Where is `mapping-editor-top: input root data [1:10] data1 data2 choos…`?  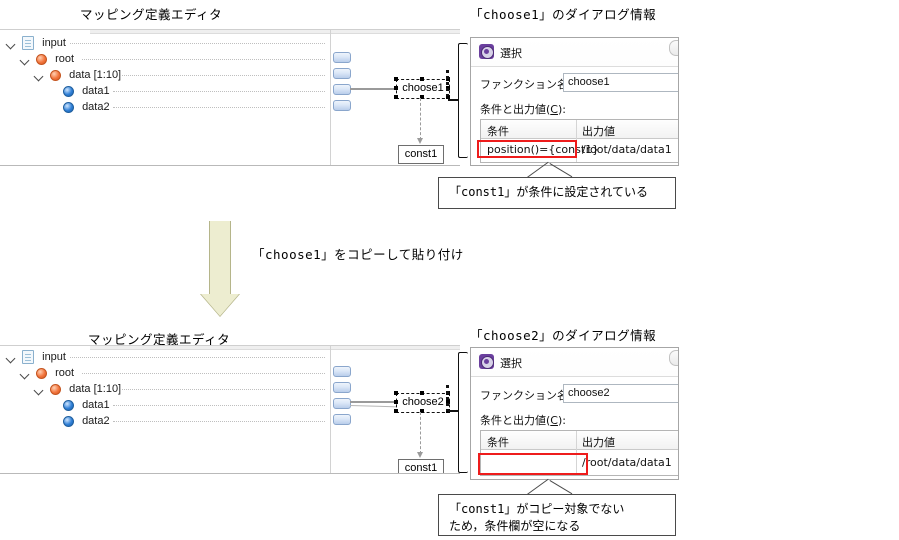 mapping-editor-top: input root data [1:10] data1 data2 choos… is located at coordinates (230, 97).